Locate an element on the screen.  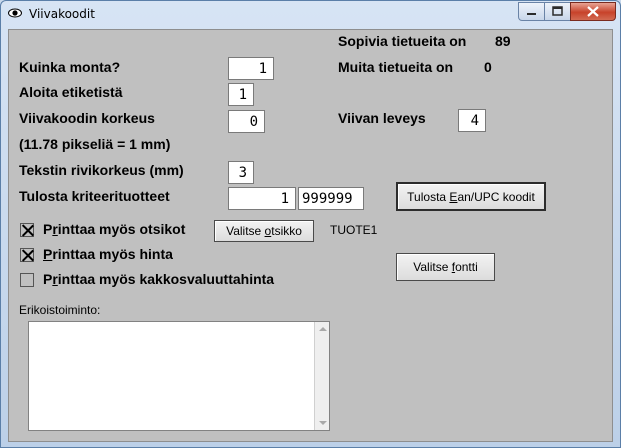
barcode-height-input: 0 is located at coordinates (246, 121).